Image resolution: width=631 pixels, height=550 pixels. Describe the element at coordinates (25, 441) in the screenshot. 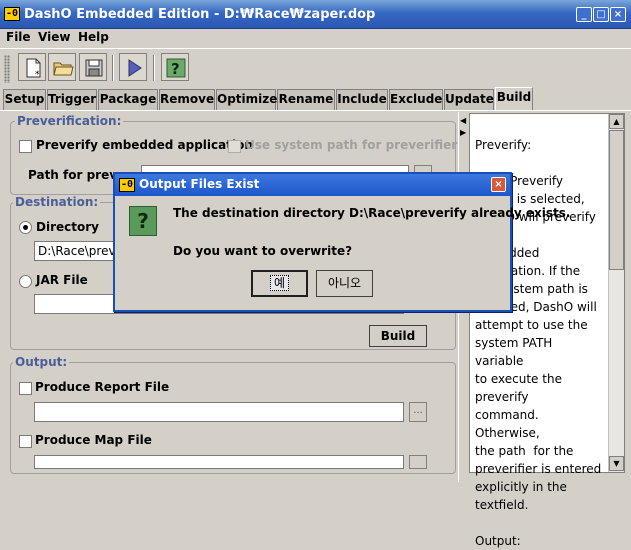

I see `produce-map-checkbox` at that location.